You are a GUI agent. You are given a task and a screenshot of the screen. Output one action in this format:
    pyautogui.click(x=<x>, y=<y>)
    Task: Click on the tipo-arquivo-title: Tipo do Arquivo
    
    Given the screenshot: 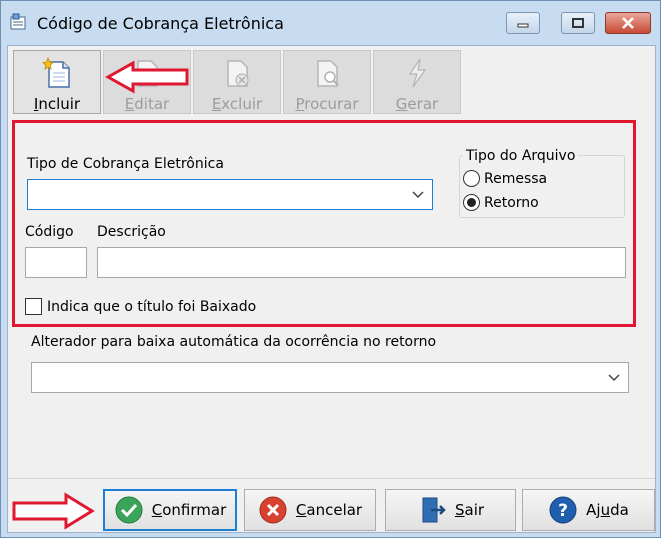 What is the action you would take?
    pyautogui.click(x=521, y=156)
    